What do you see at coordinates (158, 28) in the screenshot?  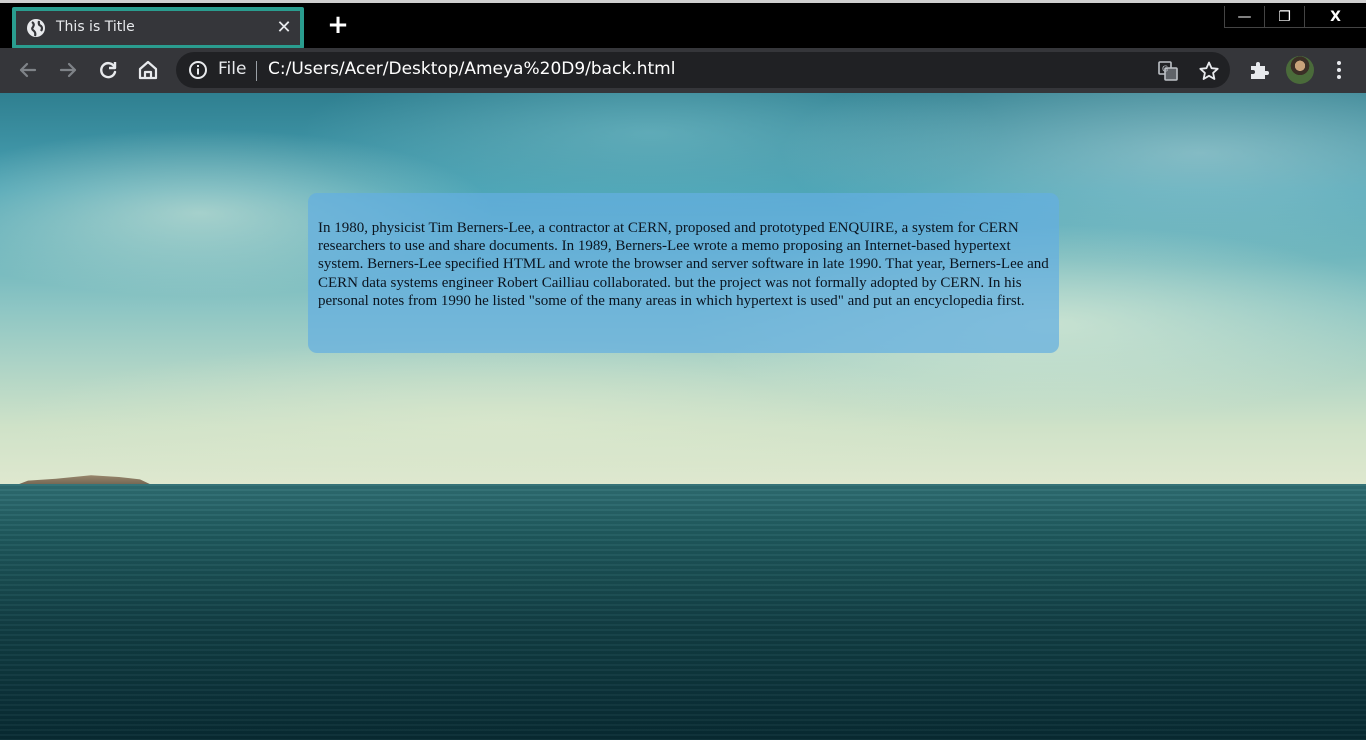 I see `browser-tab: This is Title ✕` at bounding box center [158, 28].